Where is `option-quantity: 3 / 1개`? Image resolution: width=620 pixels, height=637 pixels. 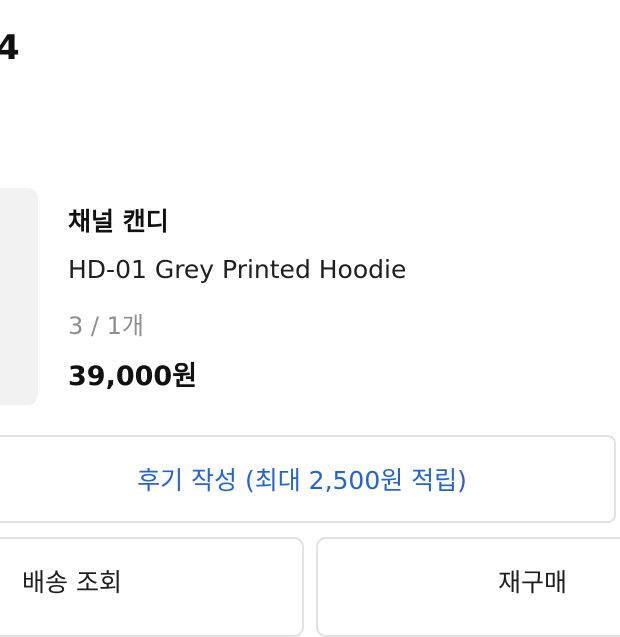 option-quantity: 3 / 1개 is located at coordinates (106, 326).